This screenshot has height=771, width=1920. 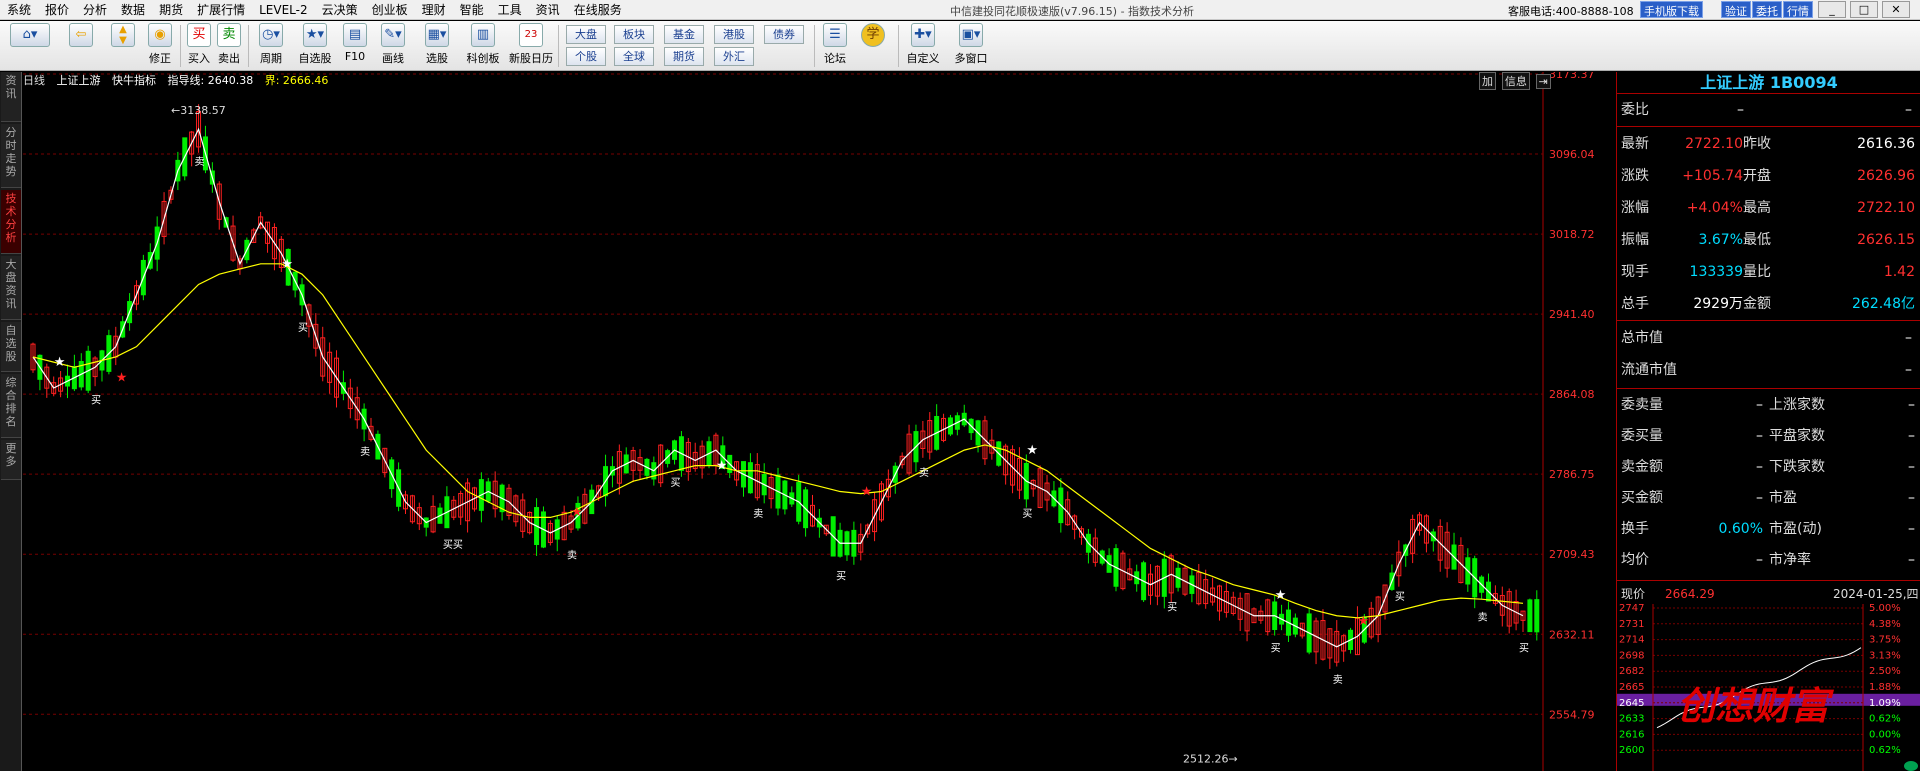 What do you see at coordinates (1649, 370) in the screenshot?
I see `float-cap-label: 流通市值` at bounding box center [1649, 370].